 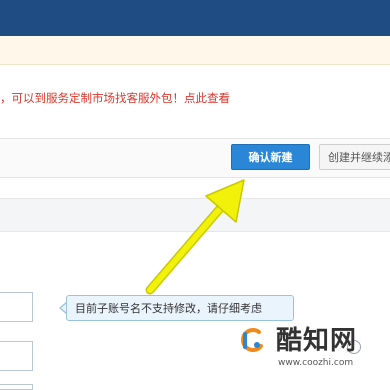 I want to click on notice-strip, so click(x=195, y=50).